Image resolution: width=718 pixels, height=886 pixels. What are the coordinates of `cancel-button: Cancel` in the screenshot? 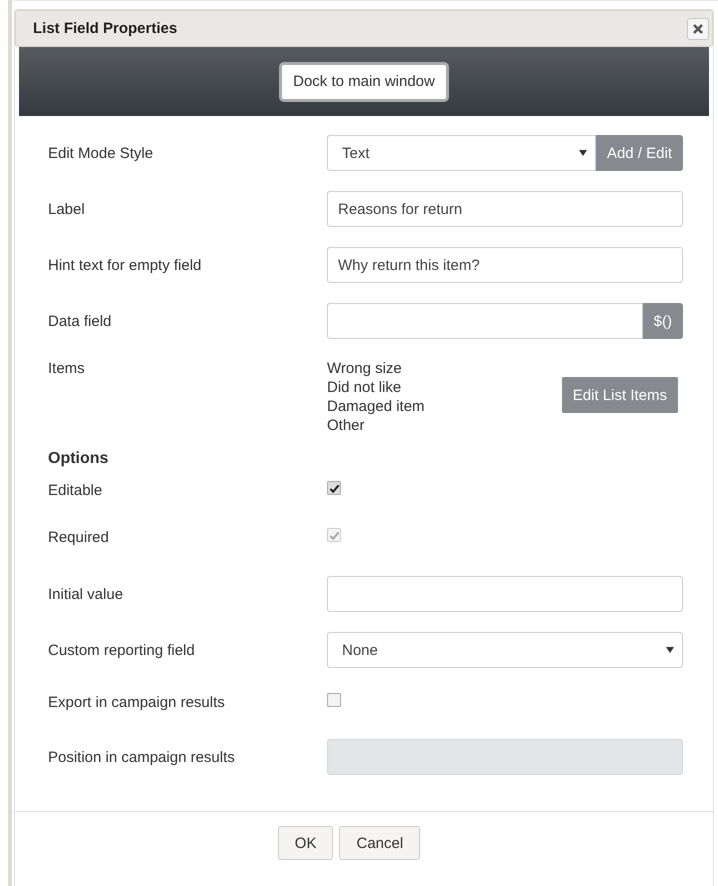 It's located at (379, 843).